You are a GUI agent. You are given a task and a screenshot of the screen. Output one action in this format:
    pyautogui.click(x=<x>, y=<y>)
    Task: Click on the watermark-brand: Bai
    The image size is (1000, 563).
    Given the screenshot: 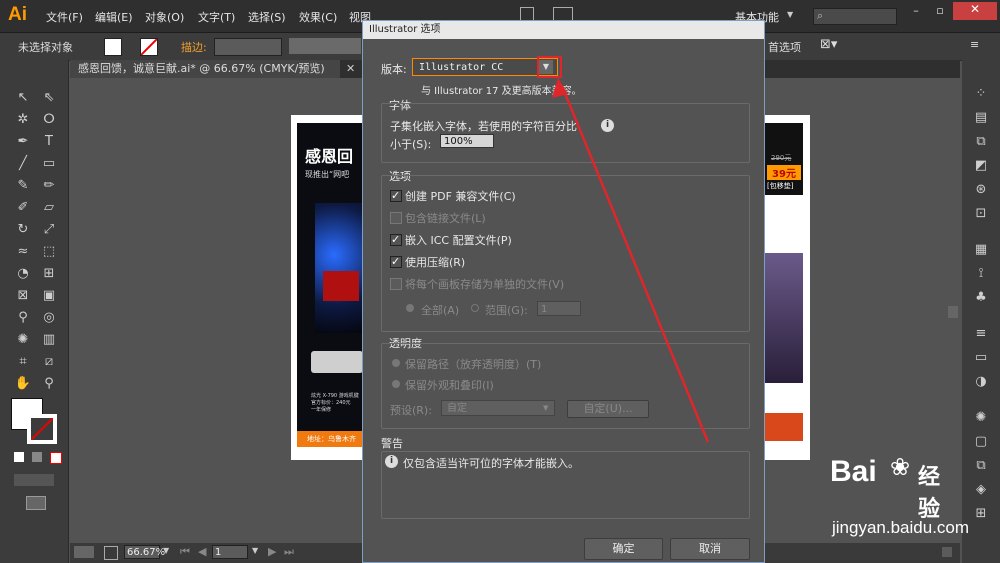 What is the action you would take?
    pyautogui.click(x=853, y=471)
    